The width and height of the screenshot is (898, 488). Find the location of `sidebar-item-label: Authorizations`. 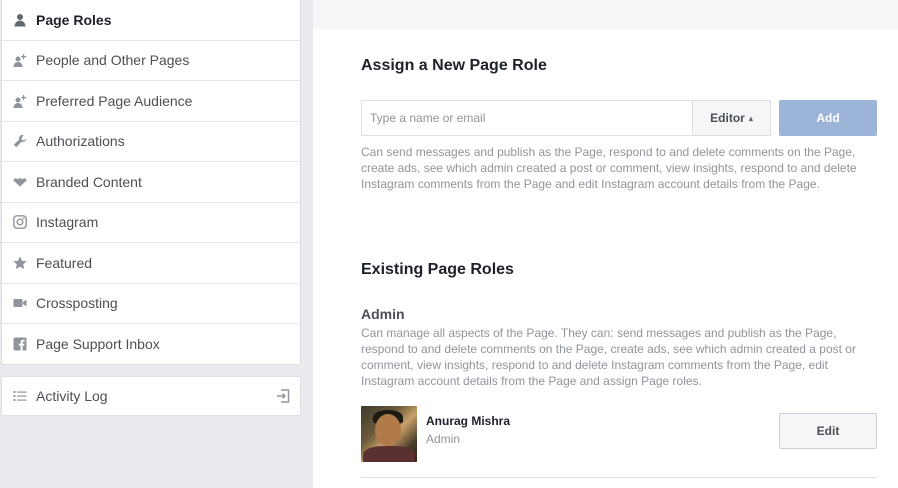

sidebar-item-label: Authorizations is located at coordinates (80, 141).